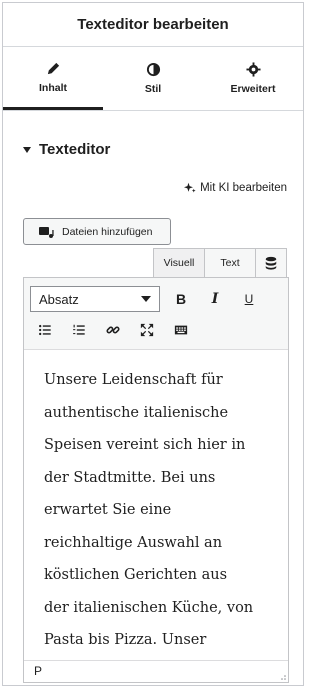  Describe the element at coordinates (75, 149) in the screenshot. I see `section-title: Texteditor` at that location.